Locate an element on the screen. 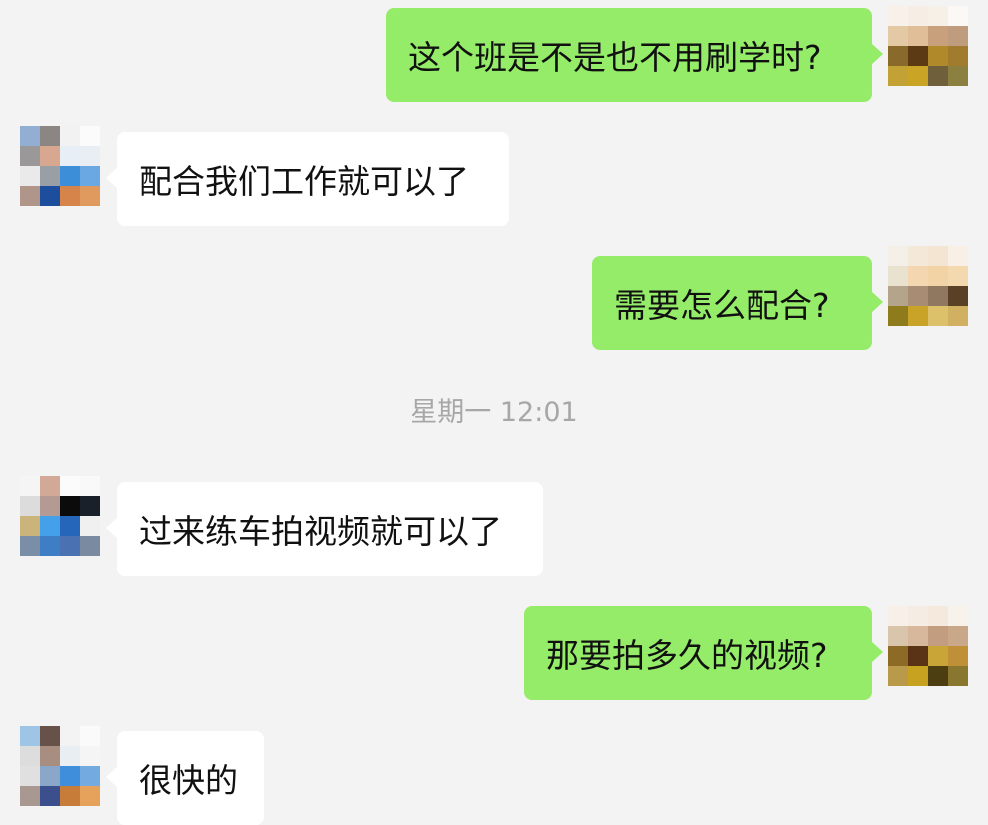  message-bubble-received: 配合我们工作就可以了 is located at coordinates (307, 179).